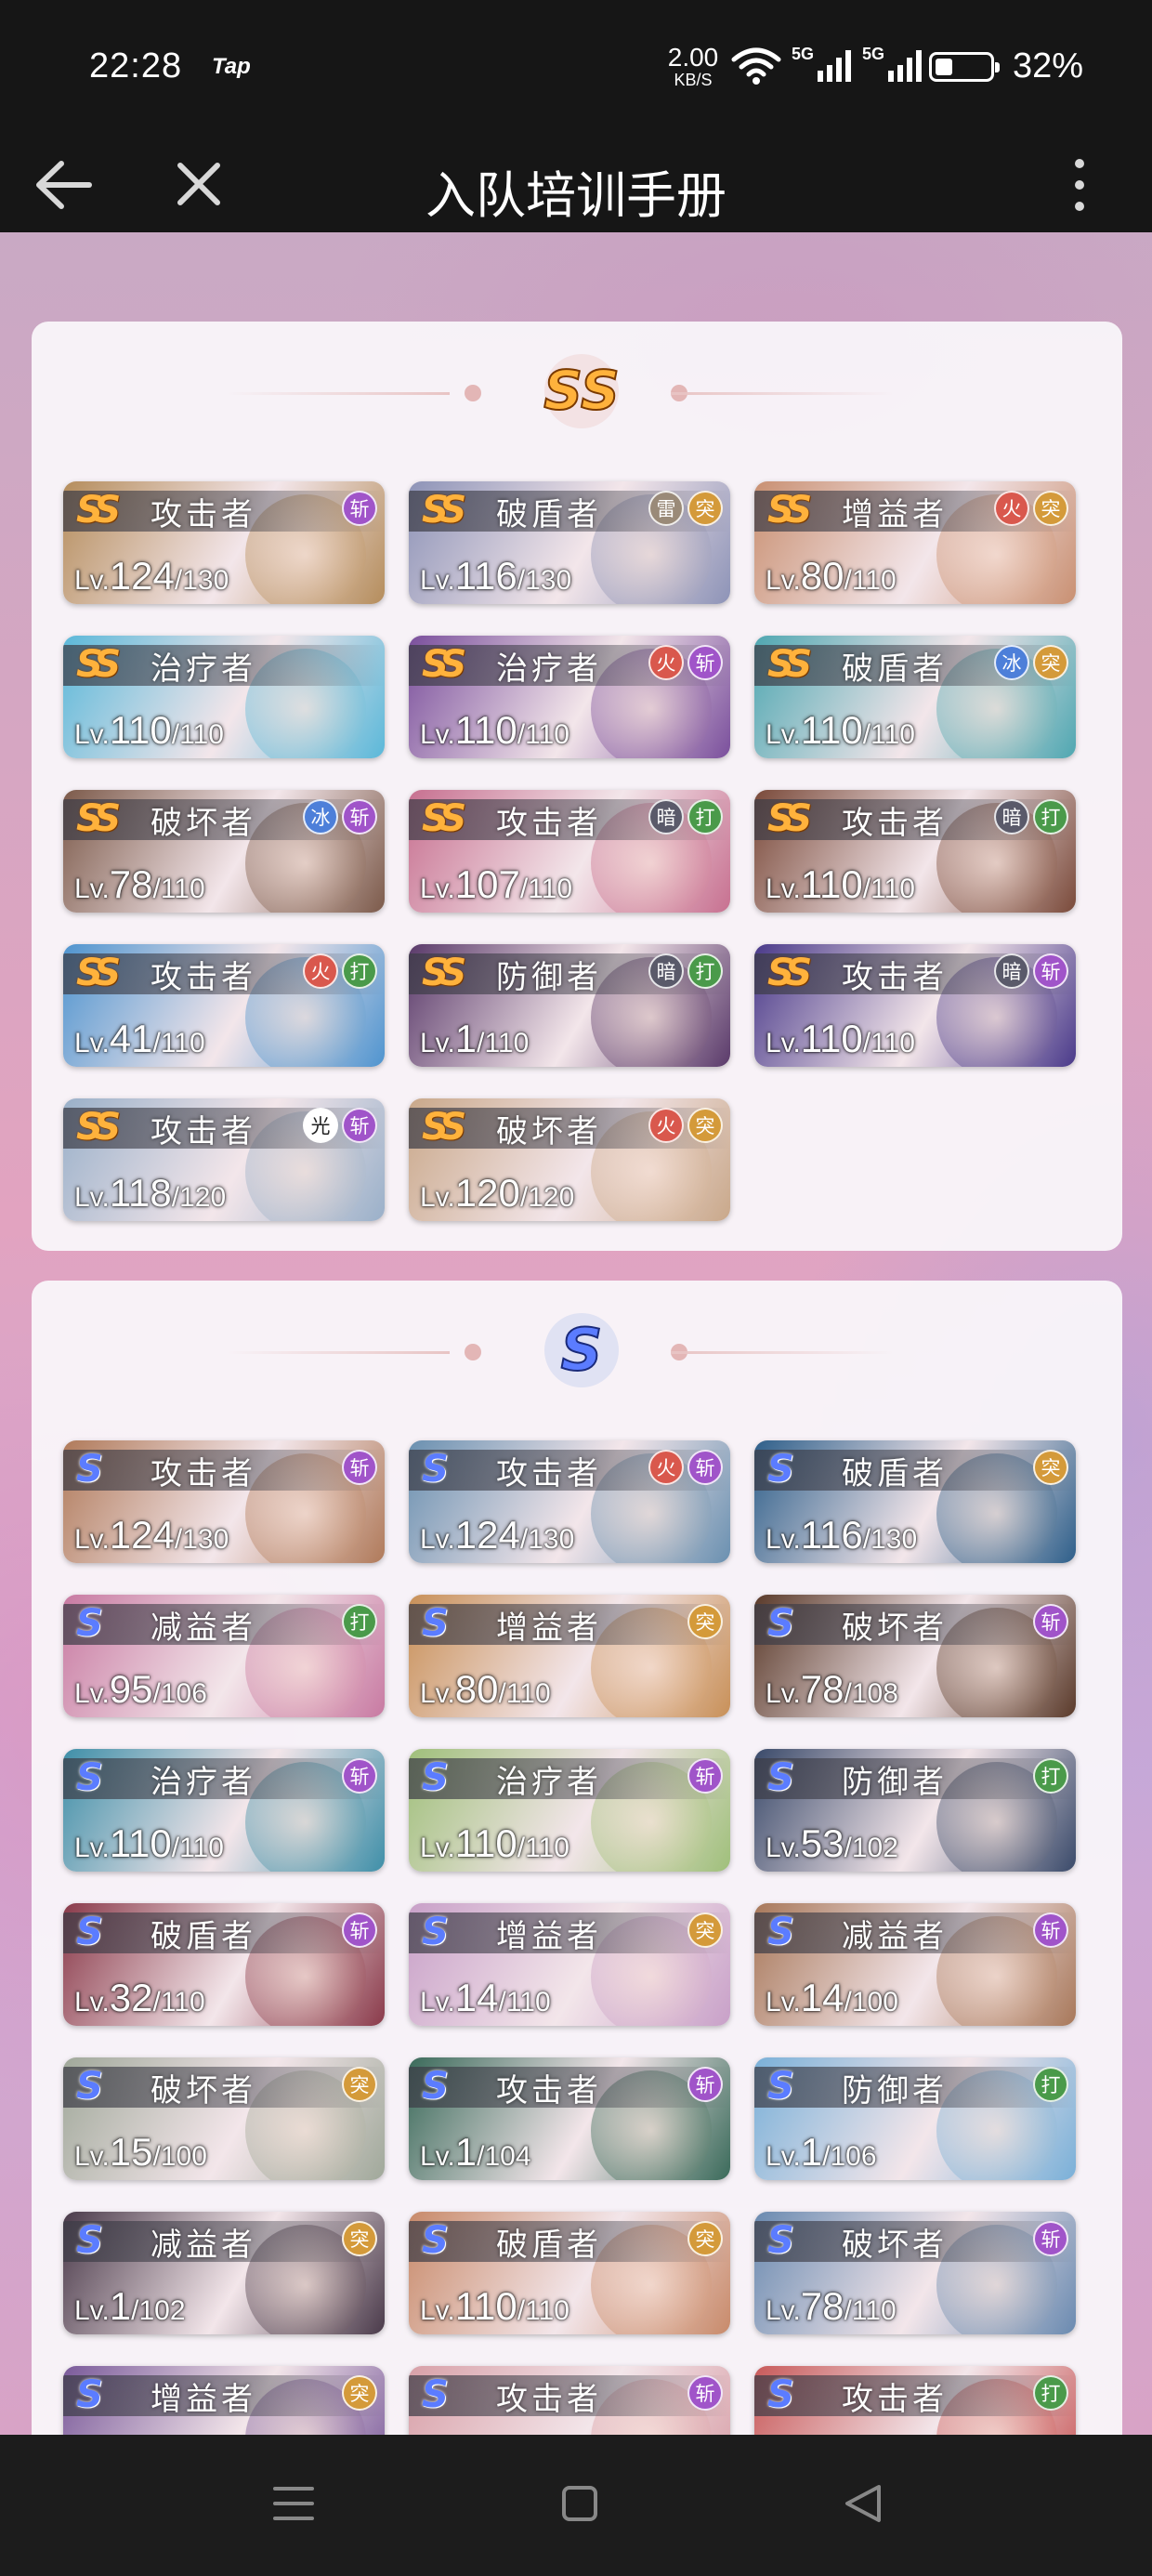  What do you see at coordinates (1011, 508) in the screenshot?
I see `attr-fire-icon: 火` at bounding box center [1011, 508].